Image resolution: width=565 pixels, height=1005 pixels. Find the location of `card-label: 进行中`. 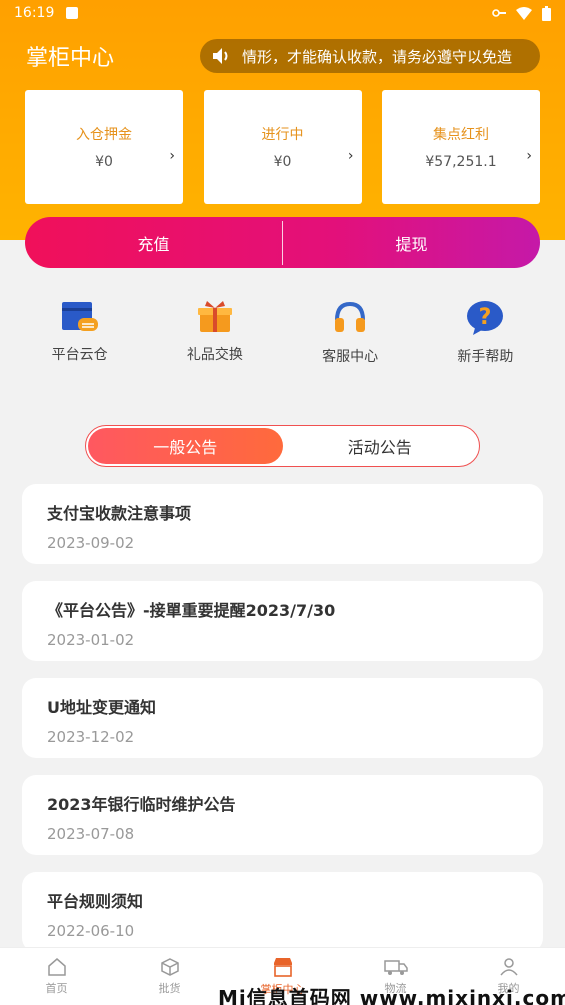

card-label: 进行中 is located at coordinates (282, 135).